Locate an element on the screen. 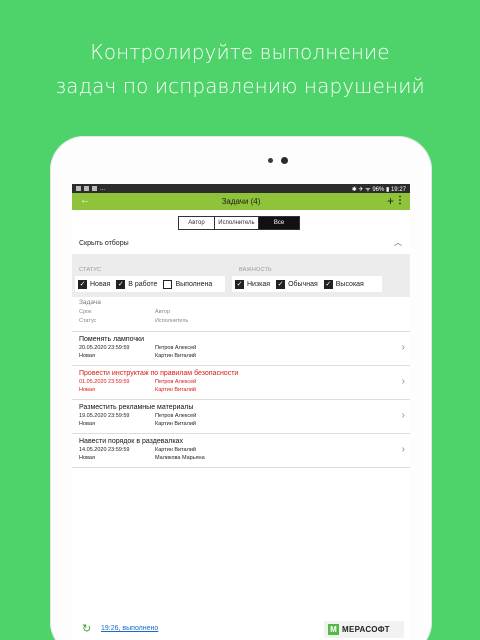 The height and width of the screenshot is (640, 480). status-option-in-progress: ✓ В работе is located at coordinates (136, 284).